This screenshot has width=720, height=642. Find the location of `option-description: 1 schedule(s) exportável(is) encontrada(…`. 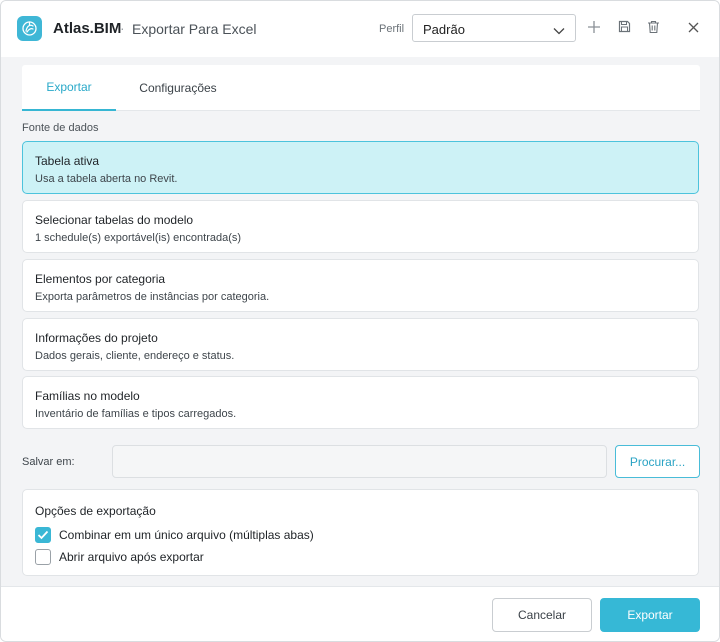

option-description: 1 schedule(s) exportável(is) encontrada(… is located at coordinates (138, 238).